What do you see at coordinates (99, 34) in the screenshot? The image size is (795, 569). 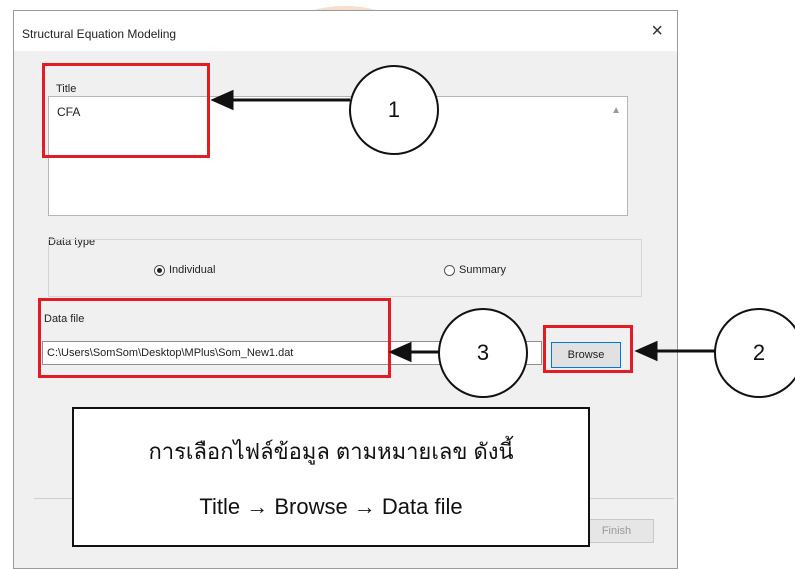 I see `dialog-title: Structural Equation Modeling` at bounding box center [99, 34].